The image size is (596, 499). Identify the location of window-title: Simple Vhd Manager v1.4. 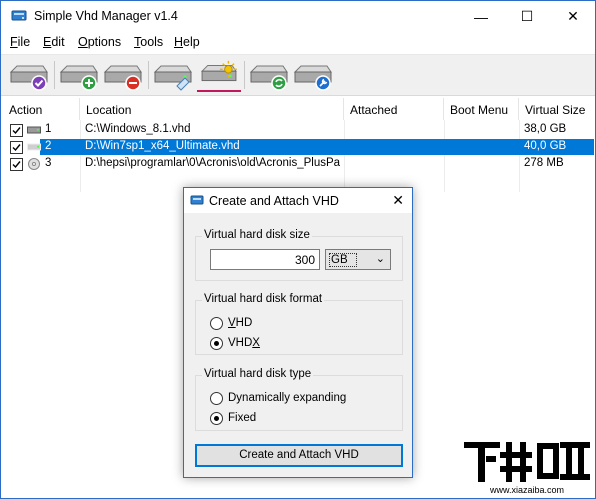
(106, 16).